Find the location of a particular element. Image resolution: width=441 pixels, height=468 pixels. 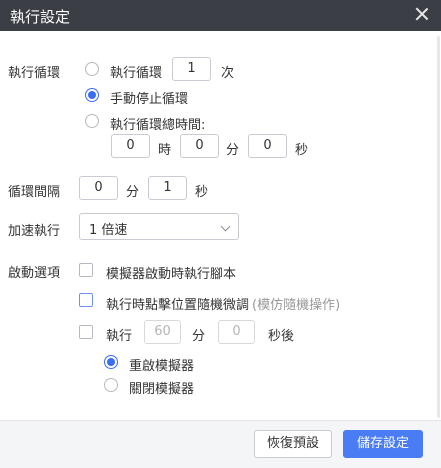

checkbox-run-on-start-label: 模擬器啟動時執行腳本 is located at coordinates (171, 274).